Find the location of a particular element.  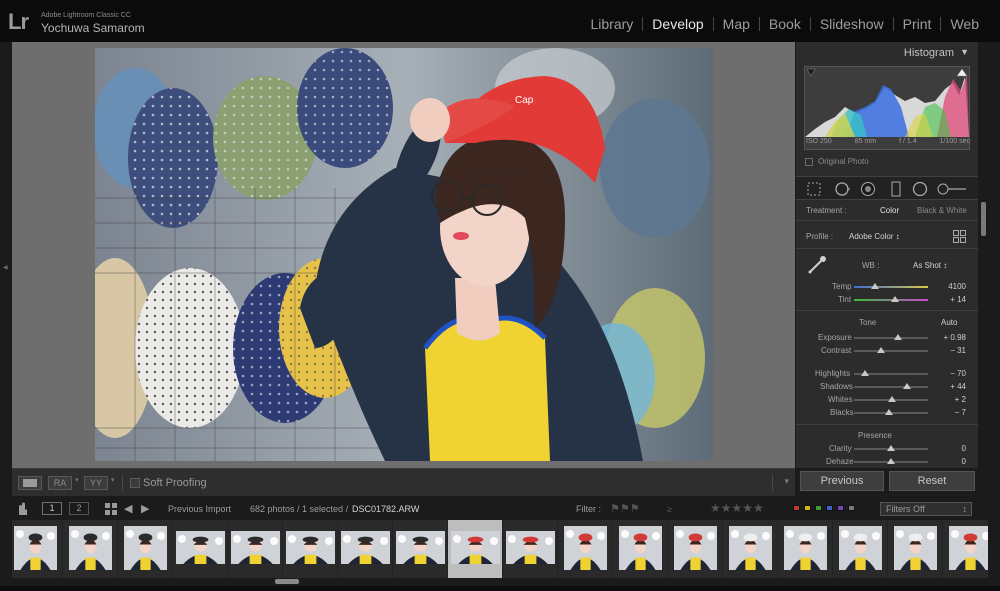

toolbar-content-menu-icon: ▾ is located at coordinates (786, 481).